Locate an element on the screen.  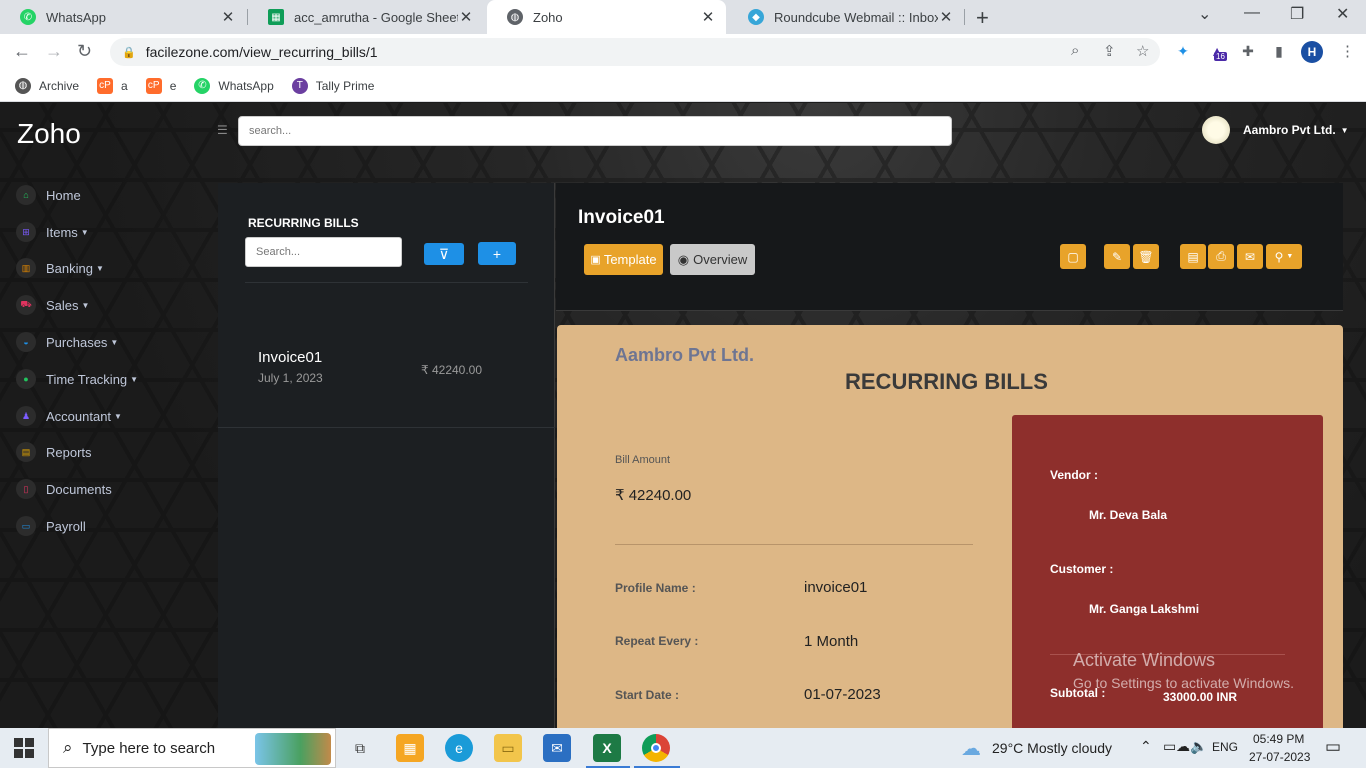
bookmark-star-icon: ☆ is located at coordinates (1142, 51).